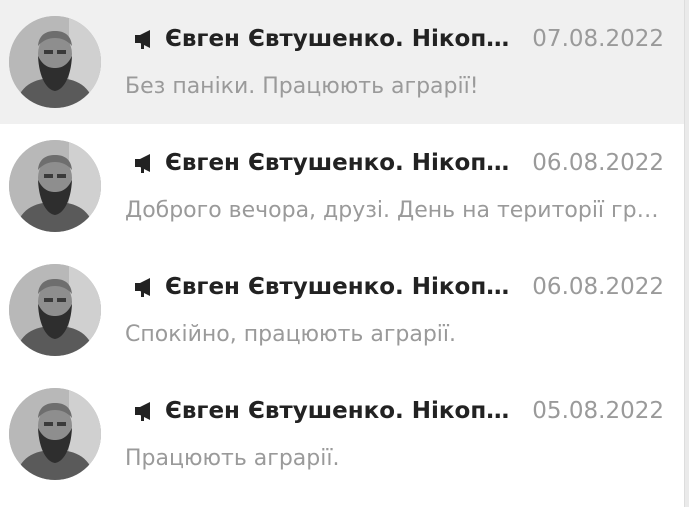 This screenshot has width=689, height=507. What do you see at coordinates (291, 334) in the screenshot?
I see `chat-preview: Спокійно, працюють аграрії.` at bounding box center [291, 334].